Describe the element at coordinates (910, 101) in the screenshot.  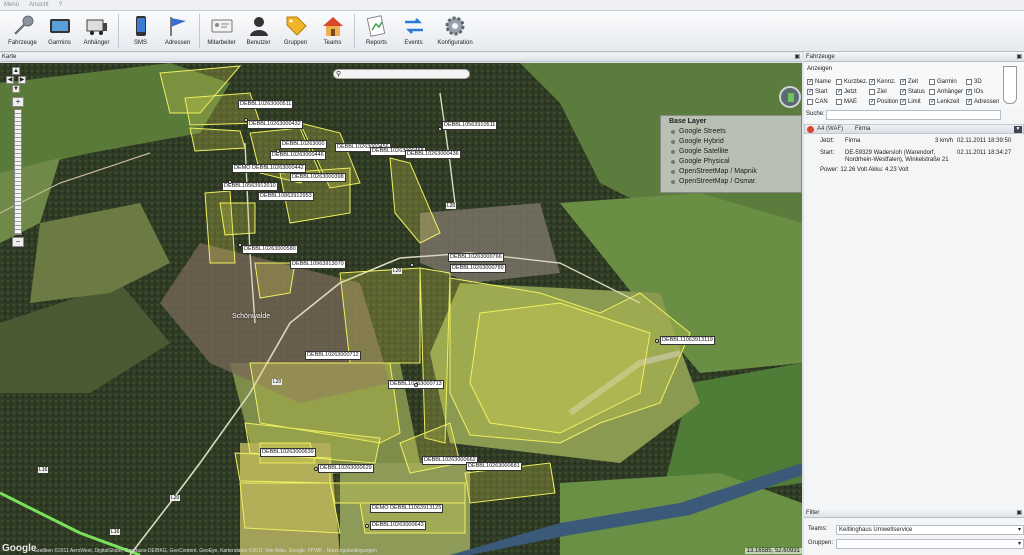
I see `display-option-checkbox: Limit` at that location.